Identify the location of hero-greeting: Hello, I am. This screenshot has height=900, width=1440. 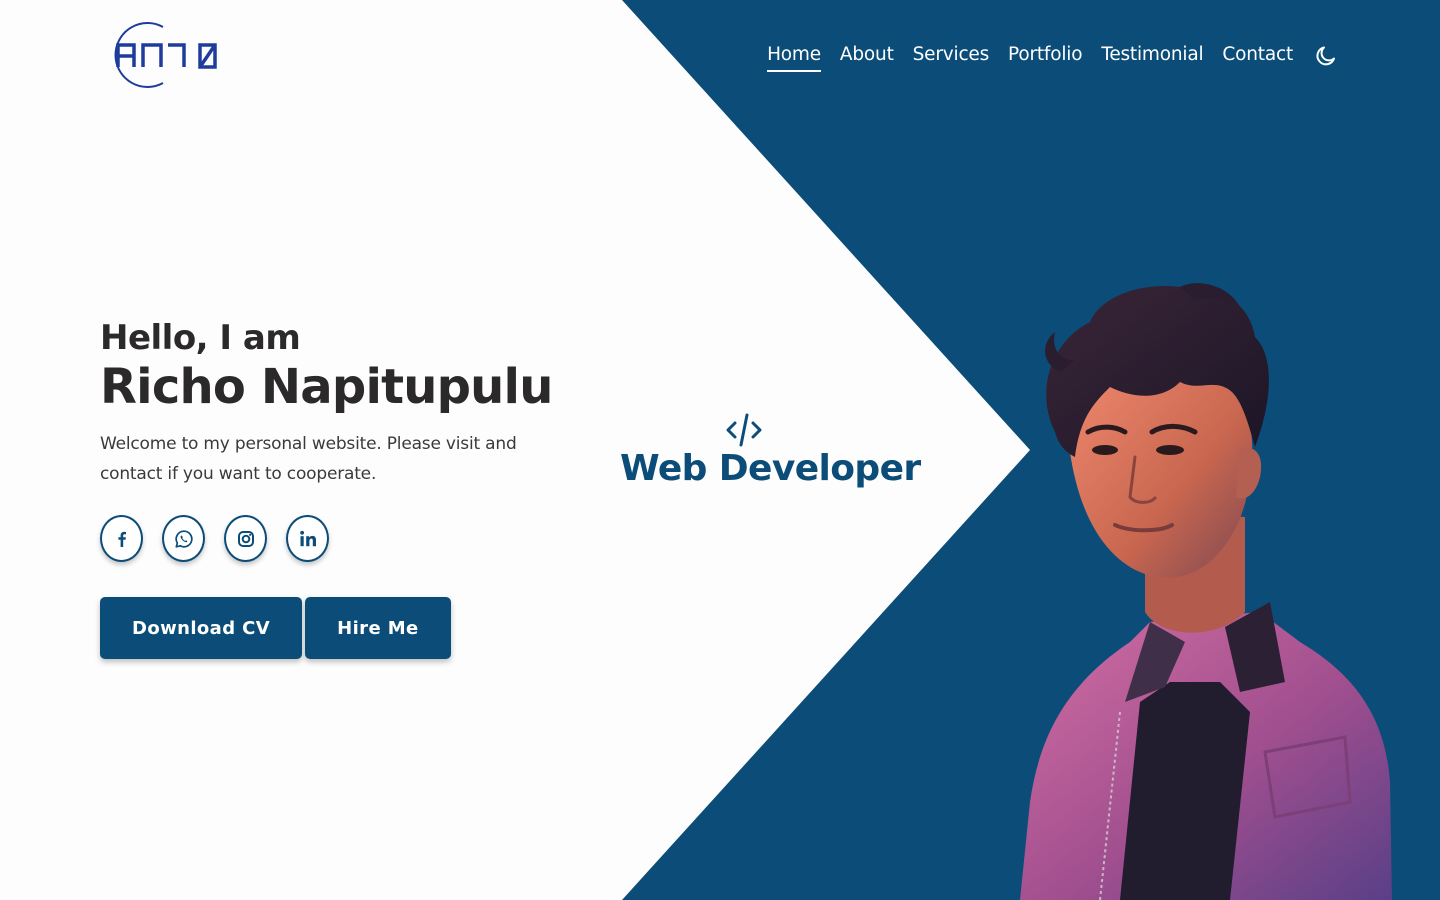
(200, 338).